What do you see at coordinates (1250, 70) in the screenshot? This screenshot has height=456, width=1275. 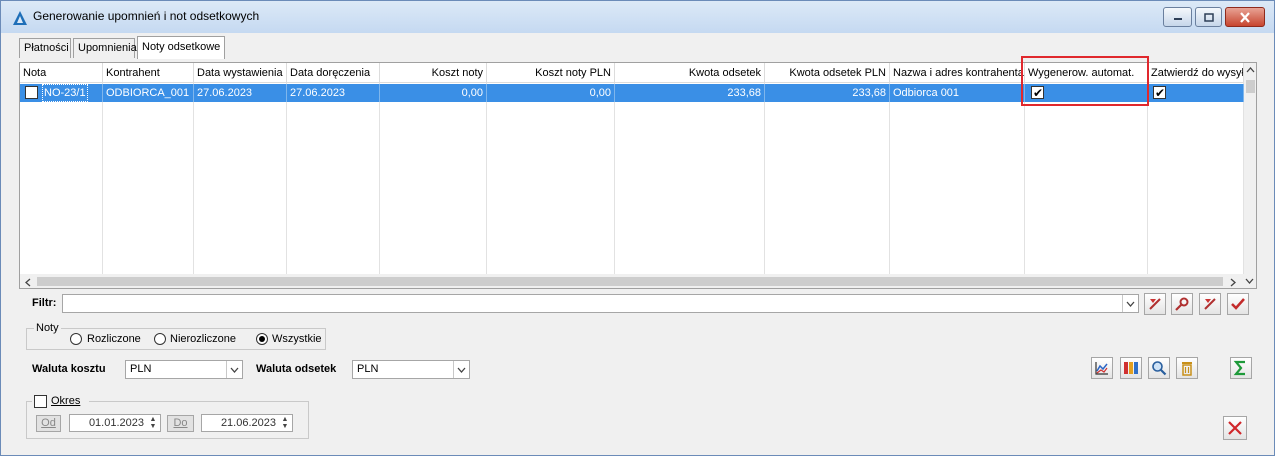 I see `chevron-up-icon` at bounding box center [1250, 70].